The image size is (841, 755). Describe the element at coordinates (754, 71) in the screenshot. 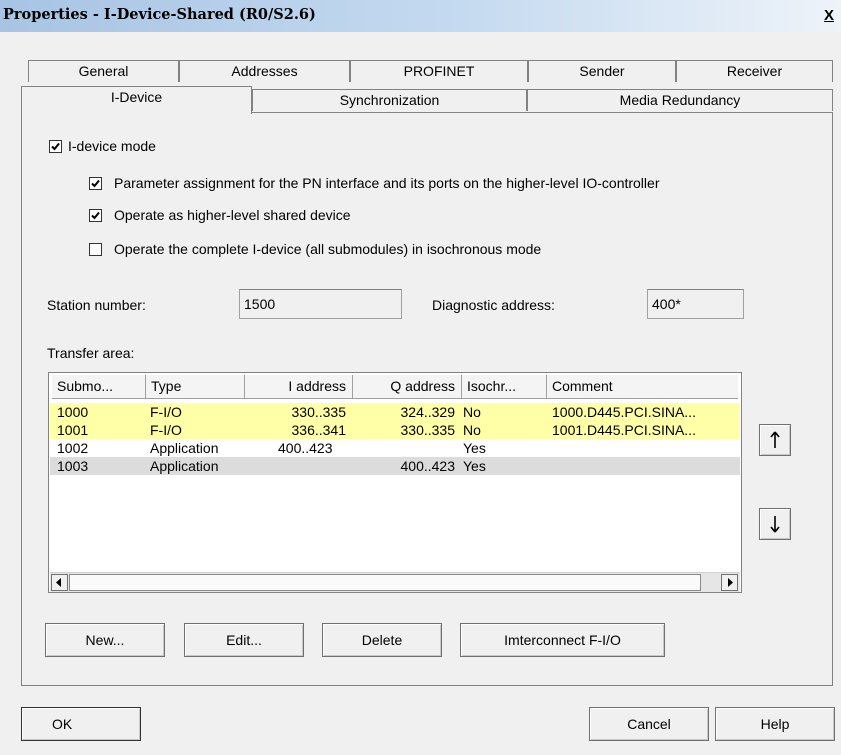

I see `tab-receiver: Receiver` at that location.